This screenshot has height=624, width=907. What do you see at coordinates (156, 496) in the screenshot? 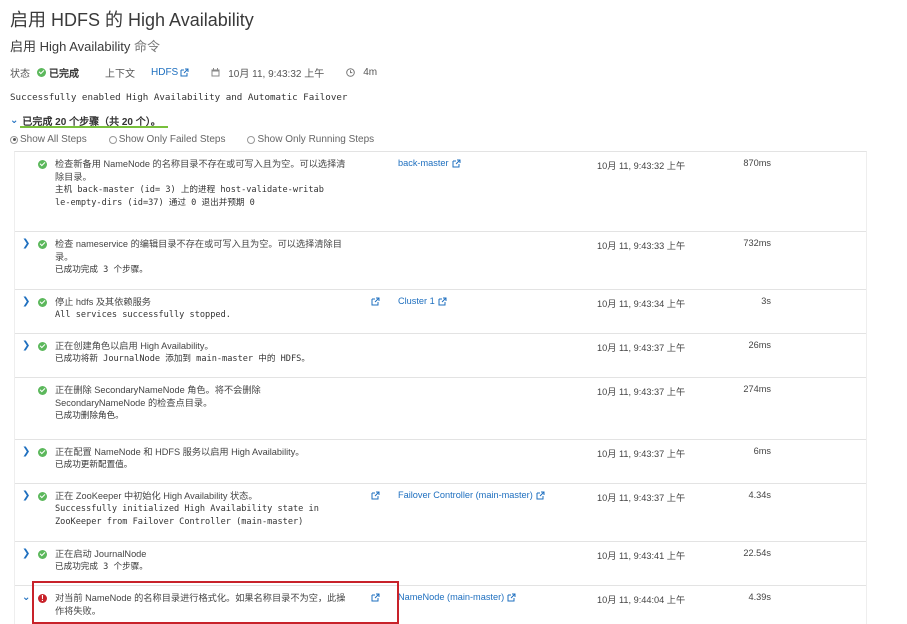
I see `step-description-line: 正在 ZooKeeper 中初始化 High Availability 状态。` at bounding box center [156, 496].